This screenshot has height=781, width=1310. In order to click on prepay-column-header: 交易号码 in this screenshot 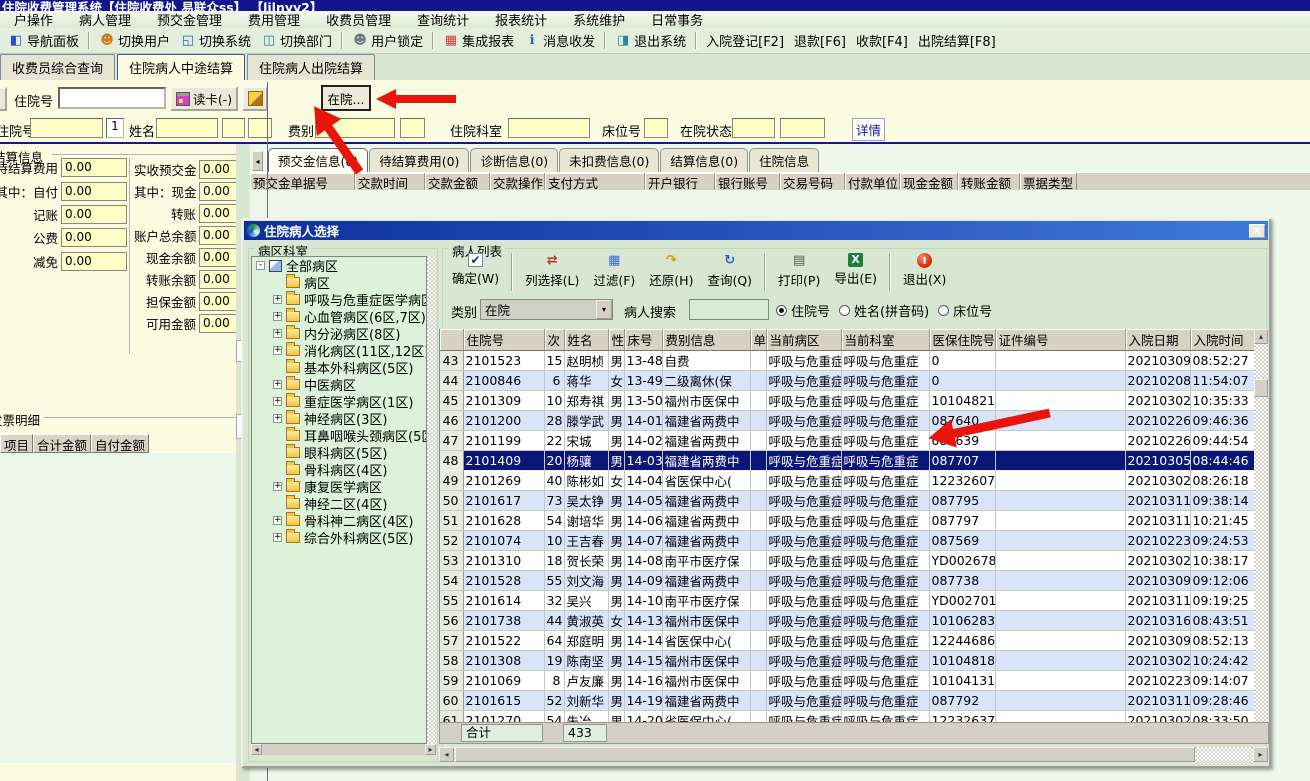, I will do `click(812, 181)`.